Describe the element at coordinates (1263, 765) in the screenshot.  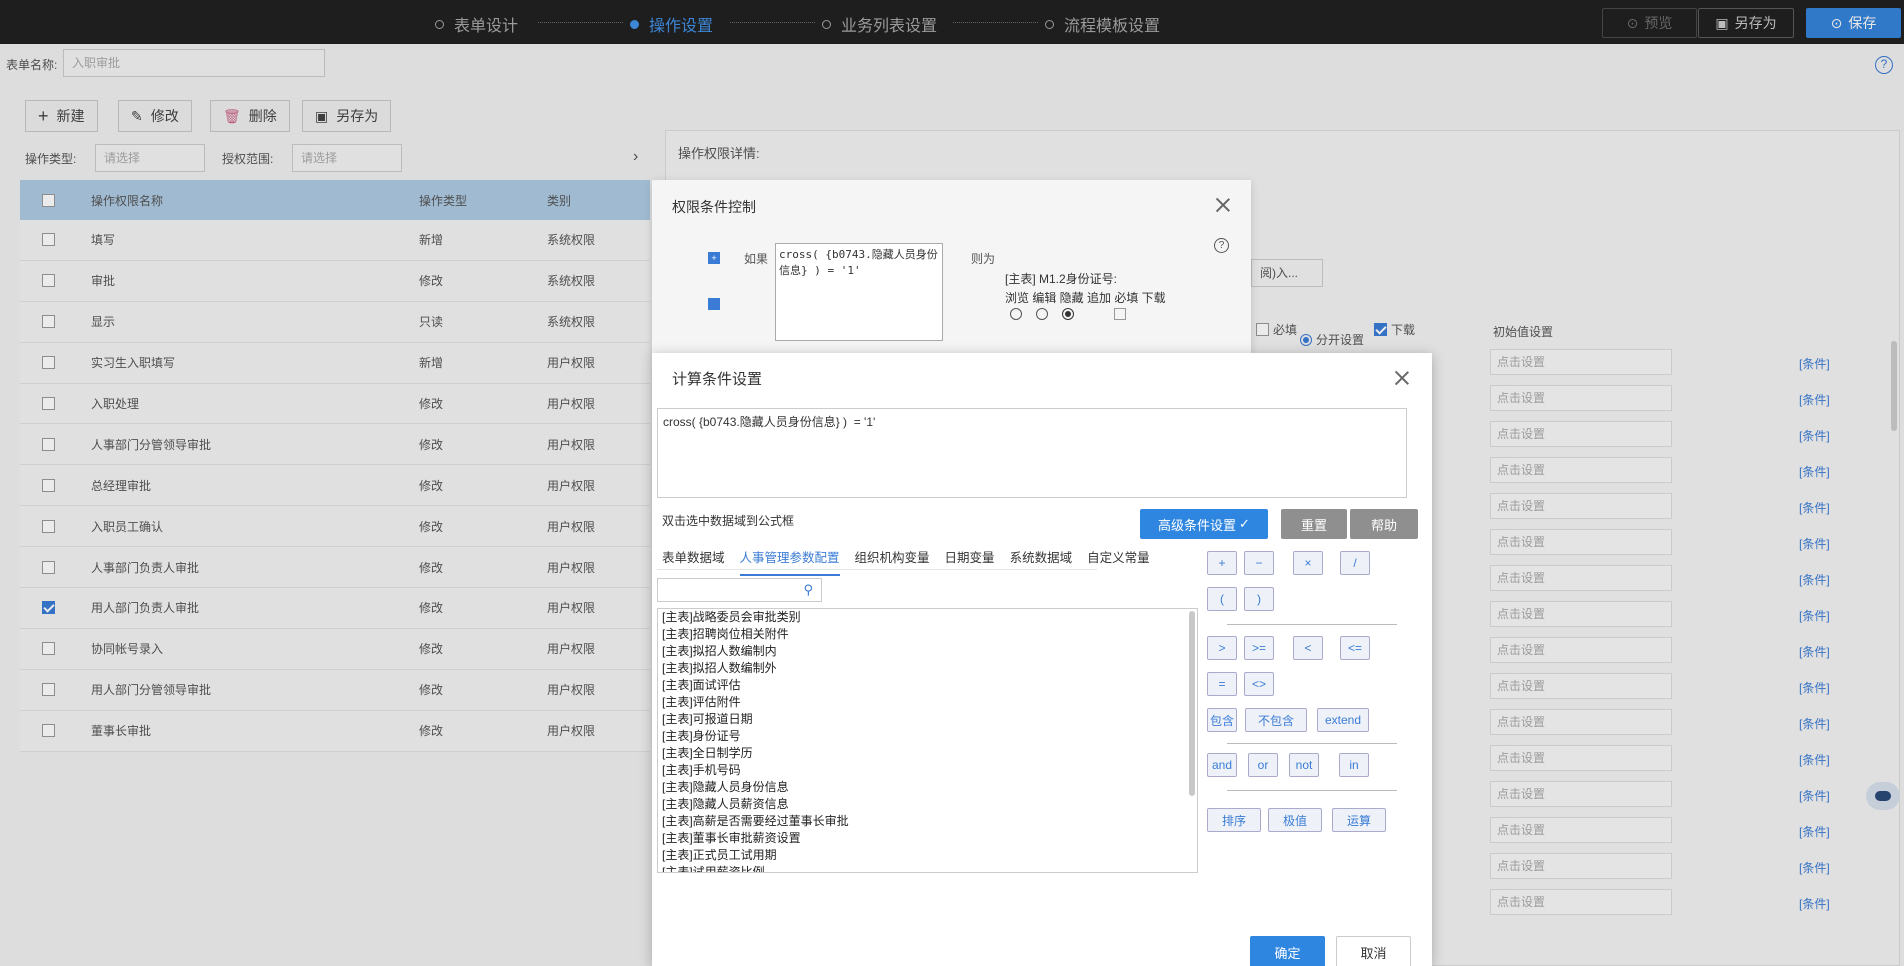
I see `operator-button: or` at that location.